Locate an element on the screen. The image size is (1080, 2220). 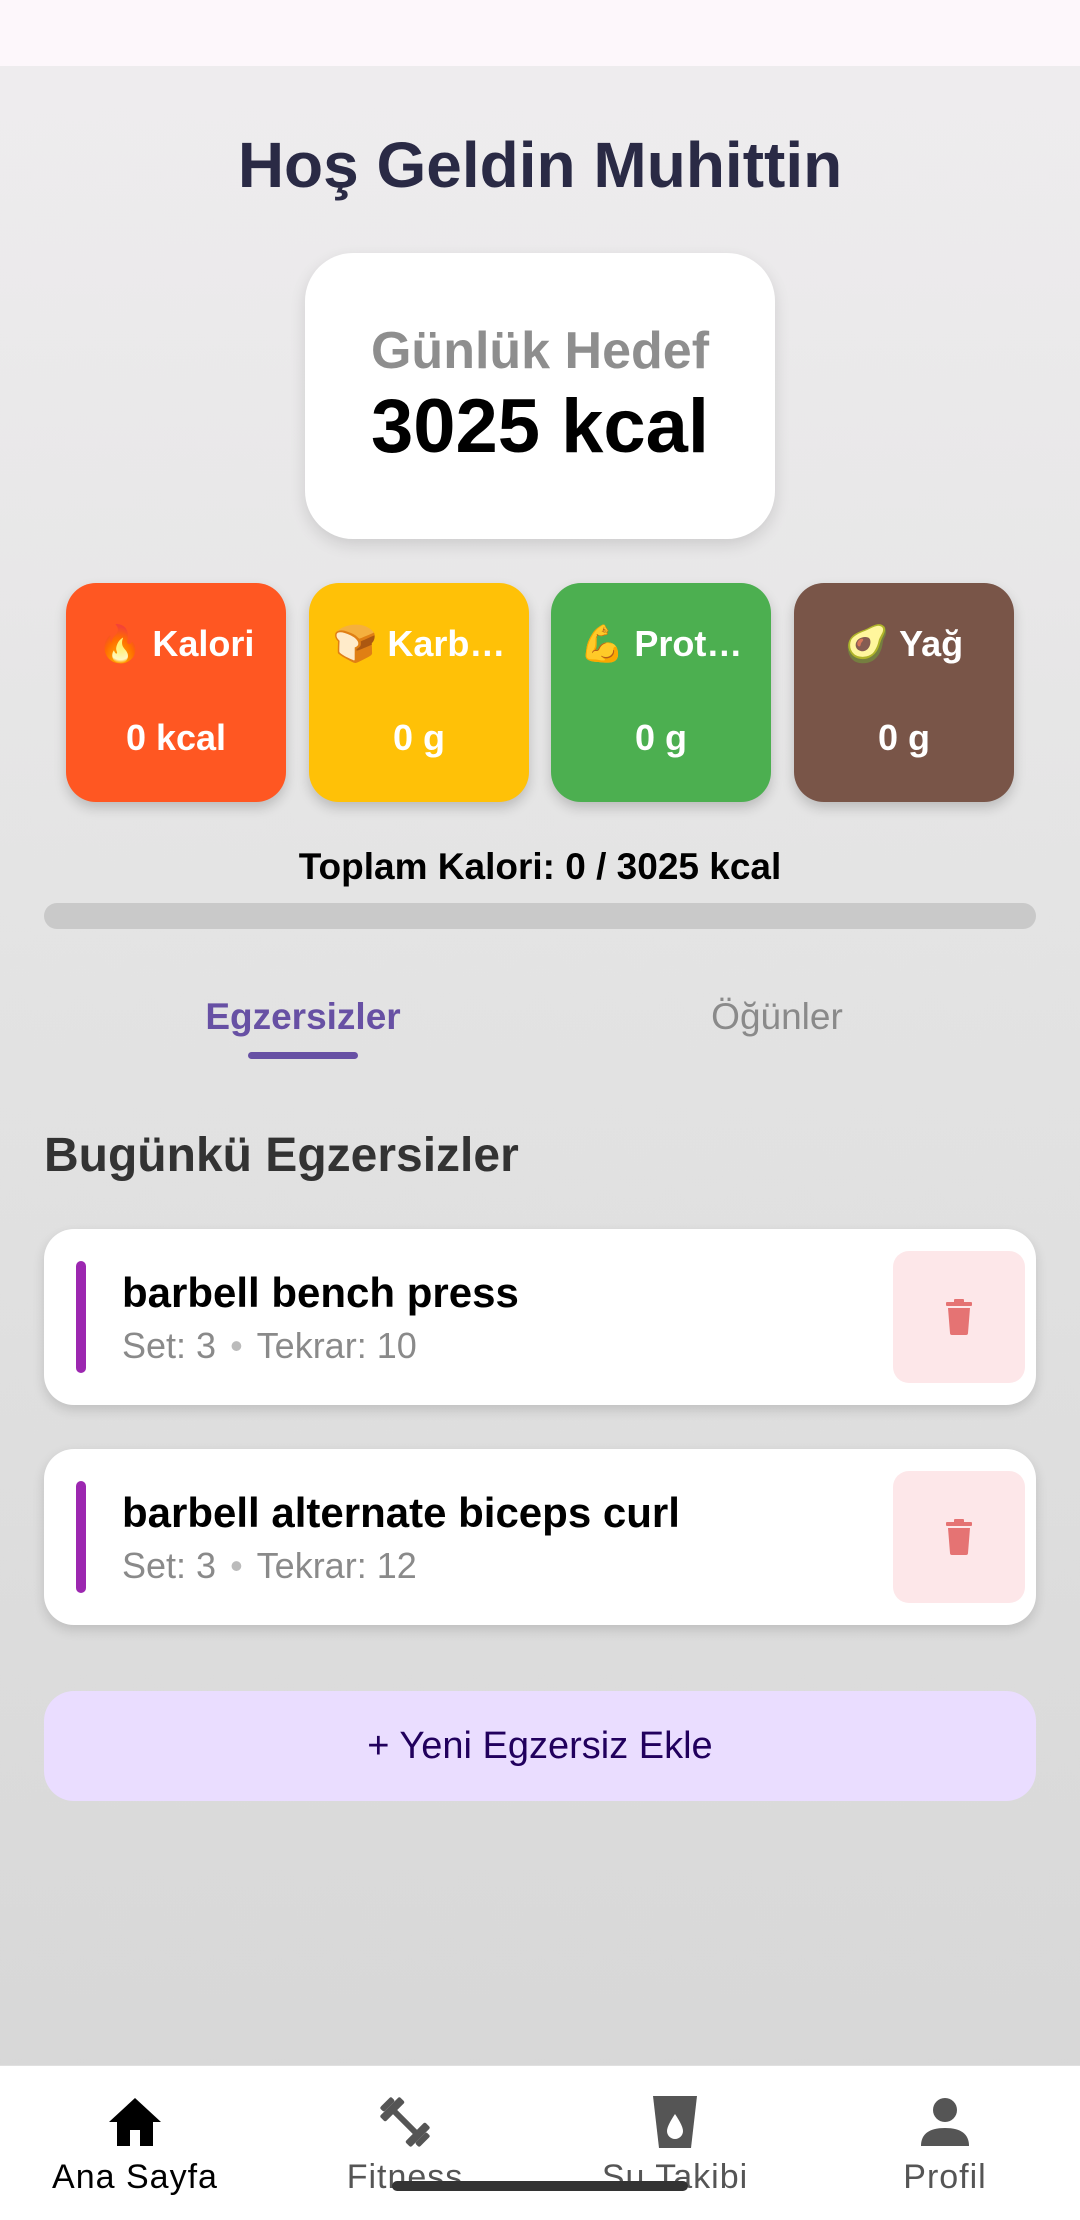
macro-card-fat: 🥑 Yağ 0 g is located at coordinates (904, 692).